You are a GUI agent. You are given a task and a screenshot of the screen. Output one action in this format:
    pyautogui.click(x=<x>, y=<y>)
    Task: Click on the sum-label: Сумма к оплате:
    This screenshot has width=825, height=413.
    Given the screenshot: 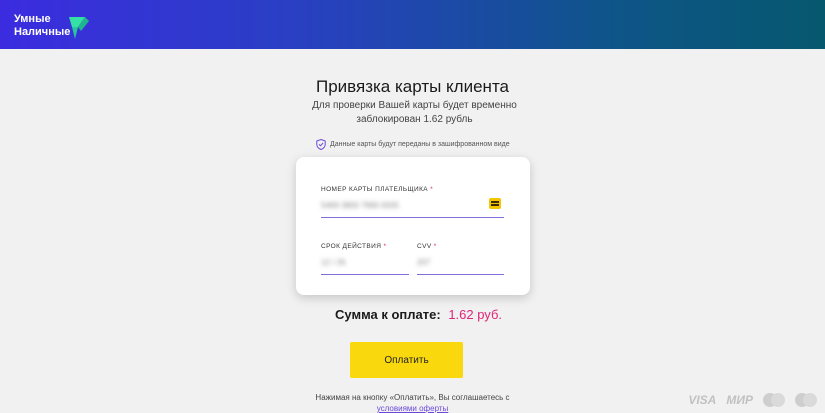 What is the action you would take?
    pyautogui.click(x=388, y=314)
    